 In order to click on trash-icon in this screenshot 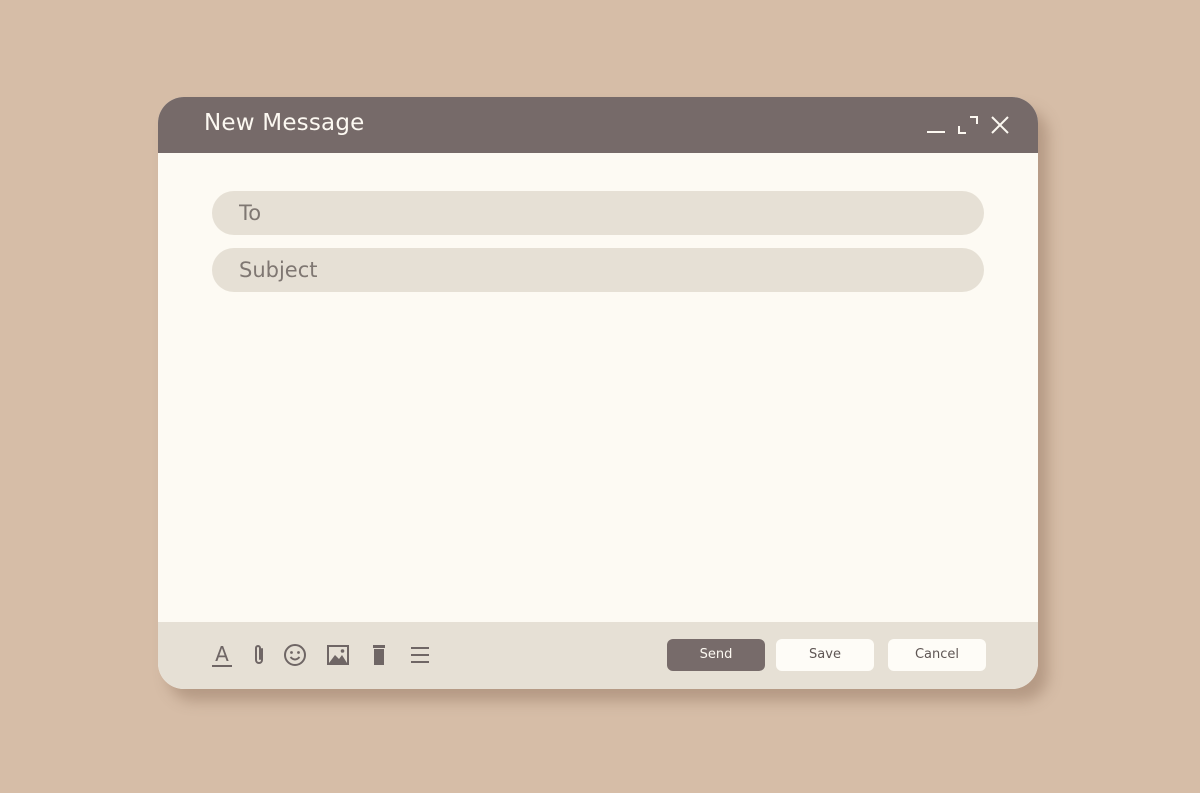, I will do `click(379, 655)`.